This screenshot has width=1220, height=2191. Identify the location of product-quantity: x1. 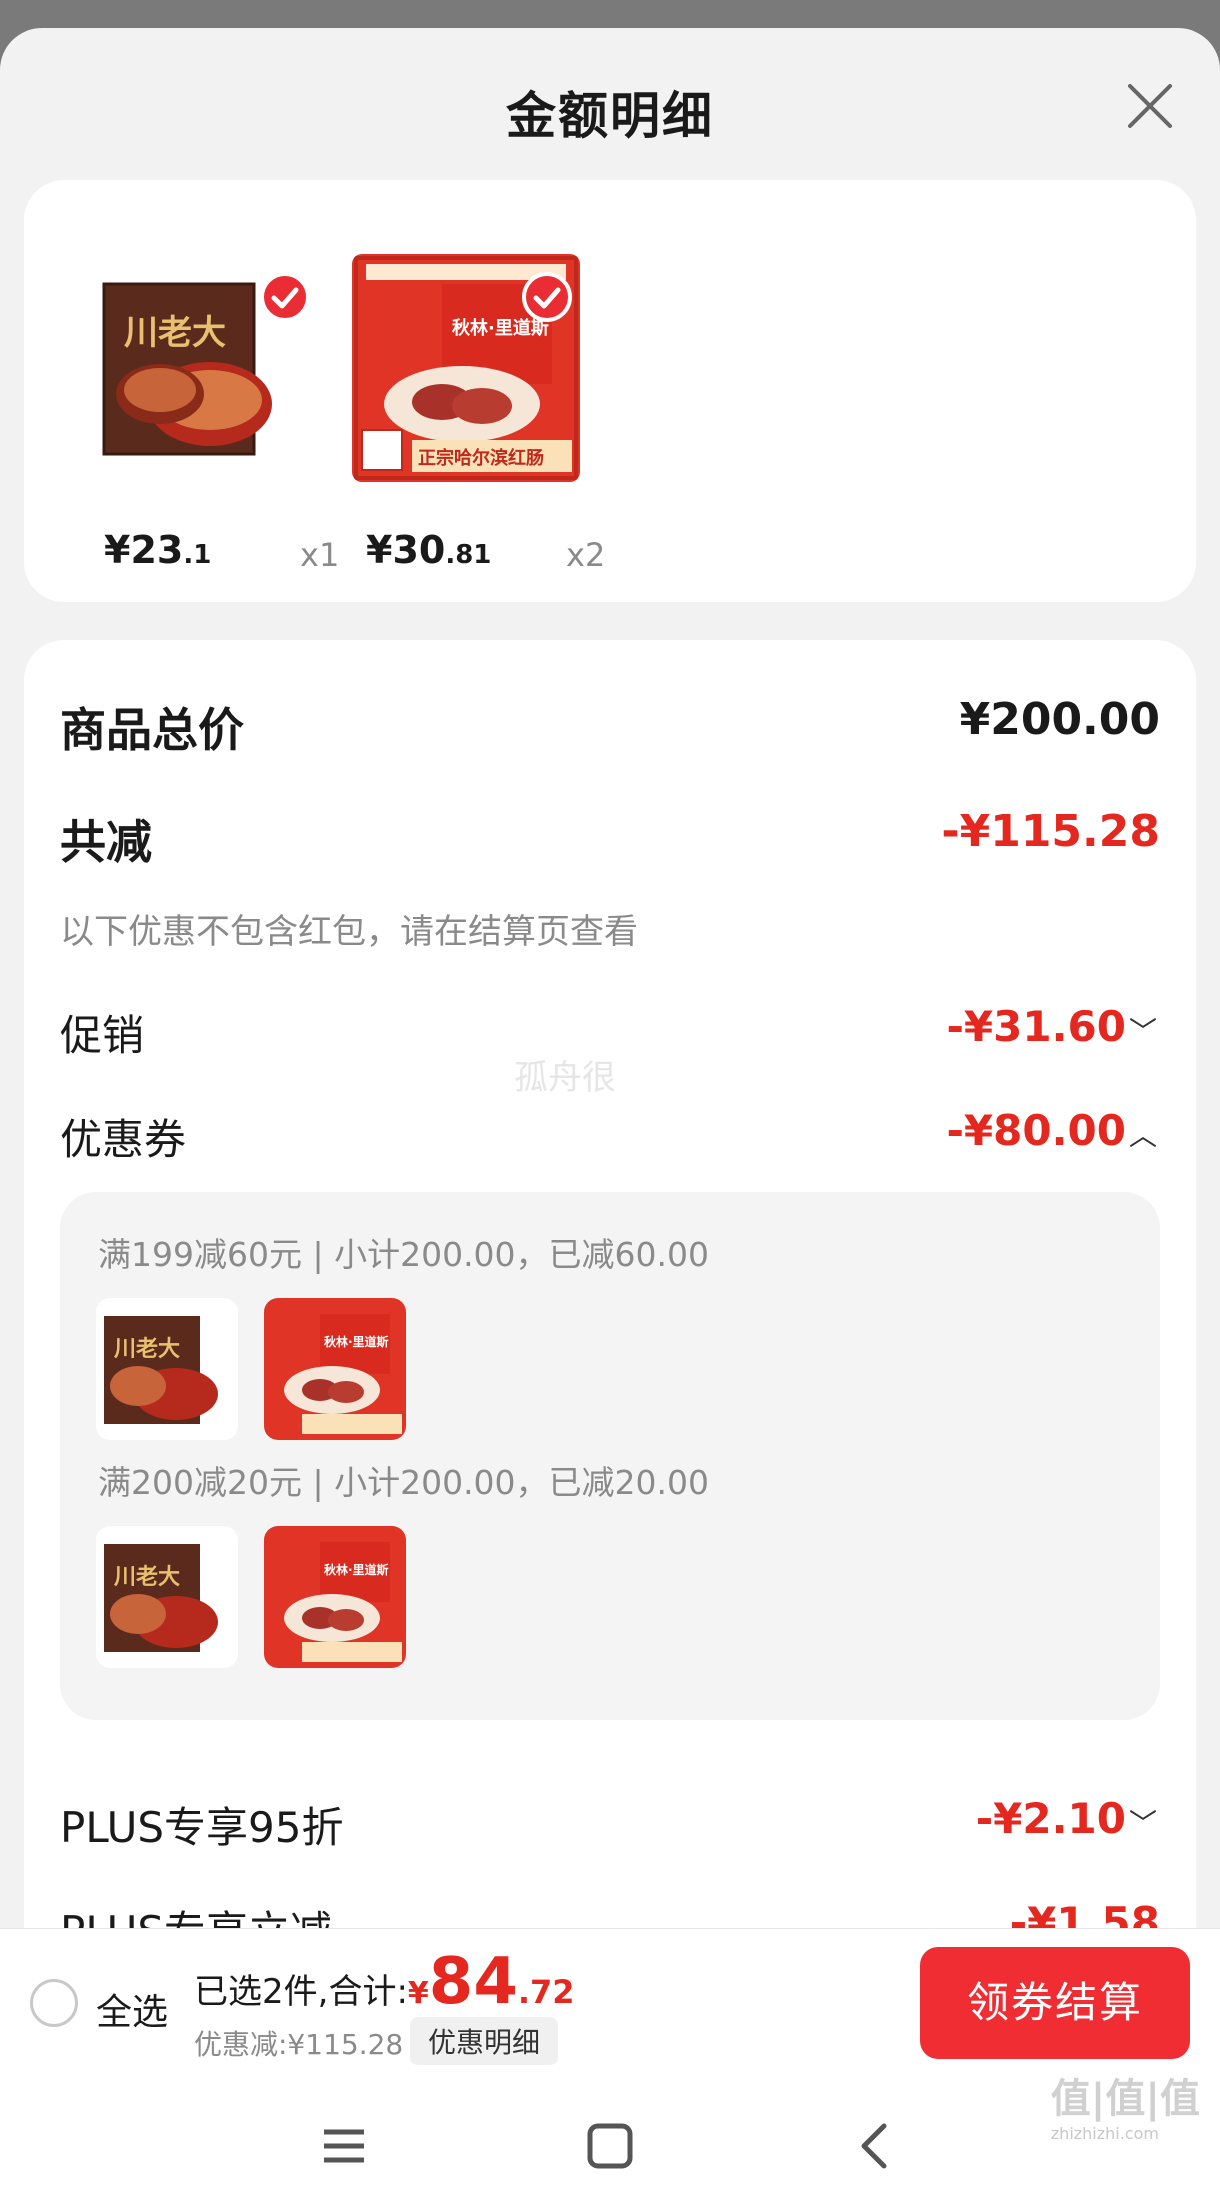
(320, 555).